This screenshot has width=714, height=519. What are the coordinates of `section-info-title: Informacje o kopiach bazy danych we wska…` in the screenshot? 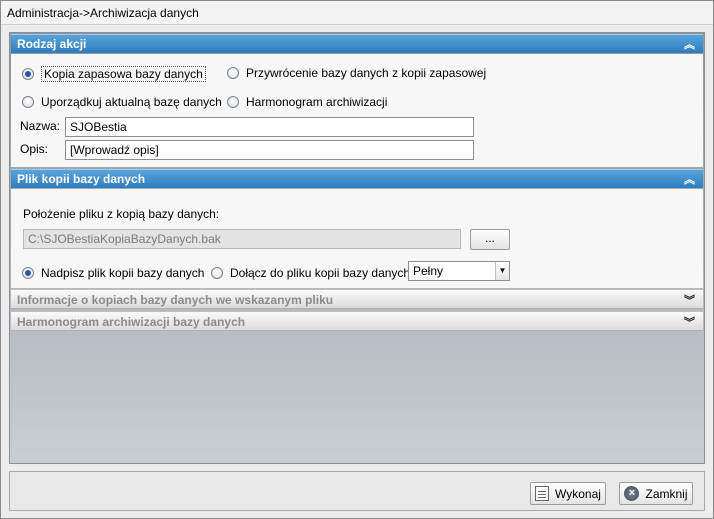 It's located at (175, 300).